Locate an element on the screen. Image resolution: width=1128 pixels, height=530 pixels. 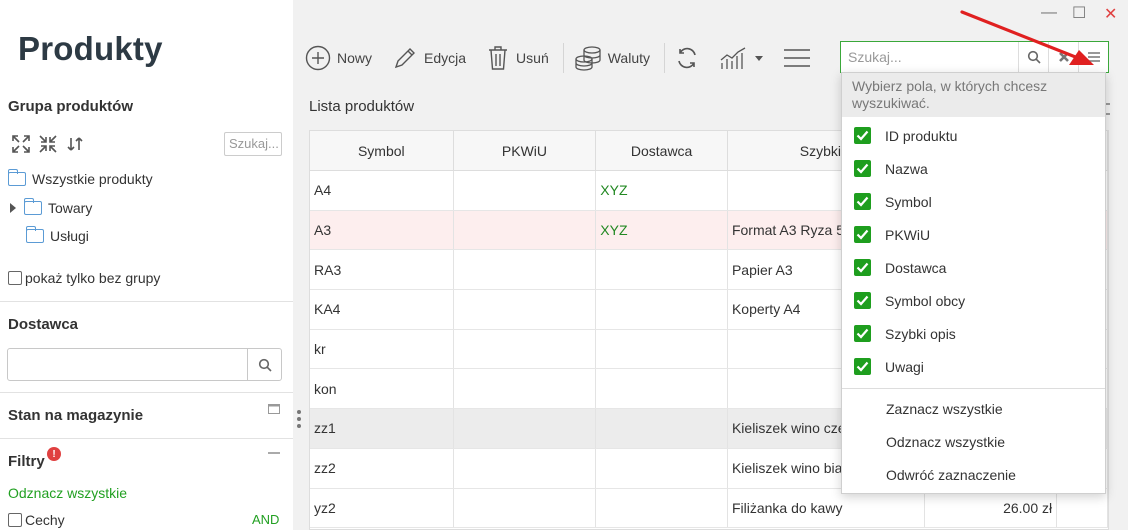
field-option-label: Nazwa is located at coordinates (906, 168).